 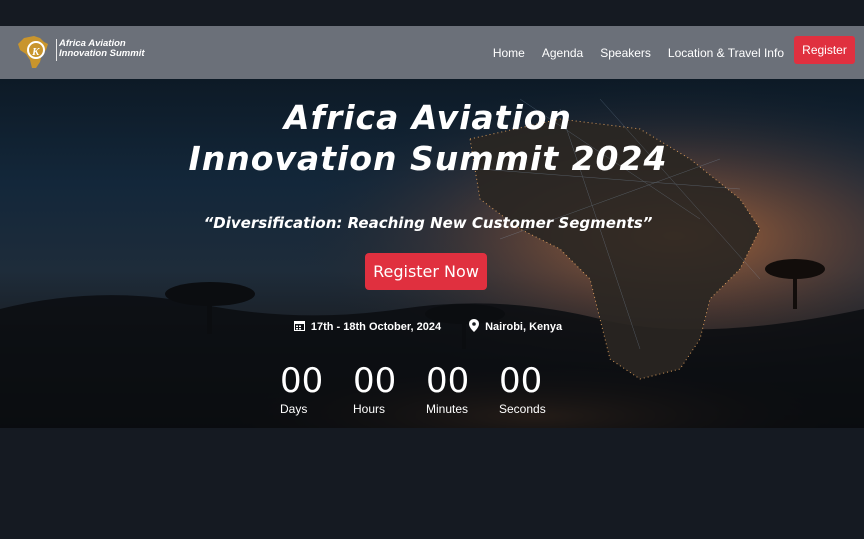 I want to click on logo-text: Africa Aviation Innovation Summit, so click(x=102, y=49).